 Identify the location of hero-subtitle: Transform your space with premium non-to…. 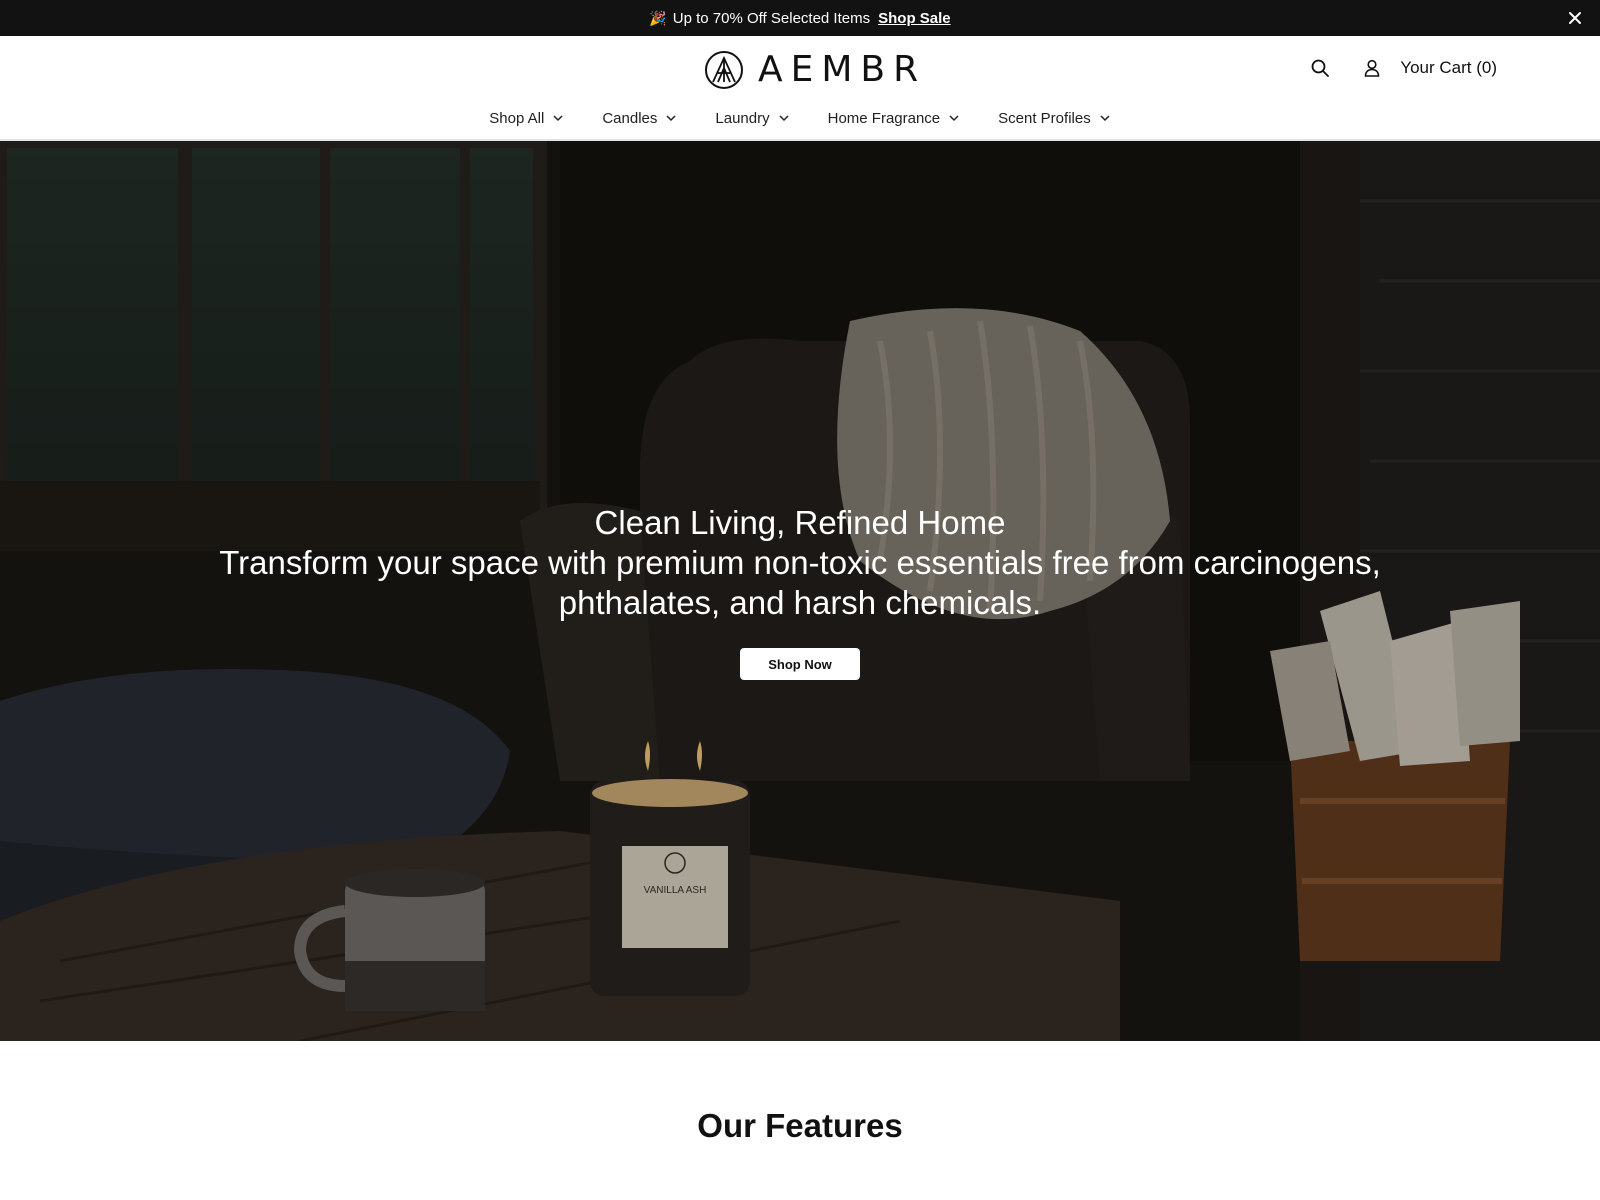
(800, 582).